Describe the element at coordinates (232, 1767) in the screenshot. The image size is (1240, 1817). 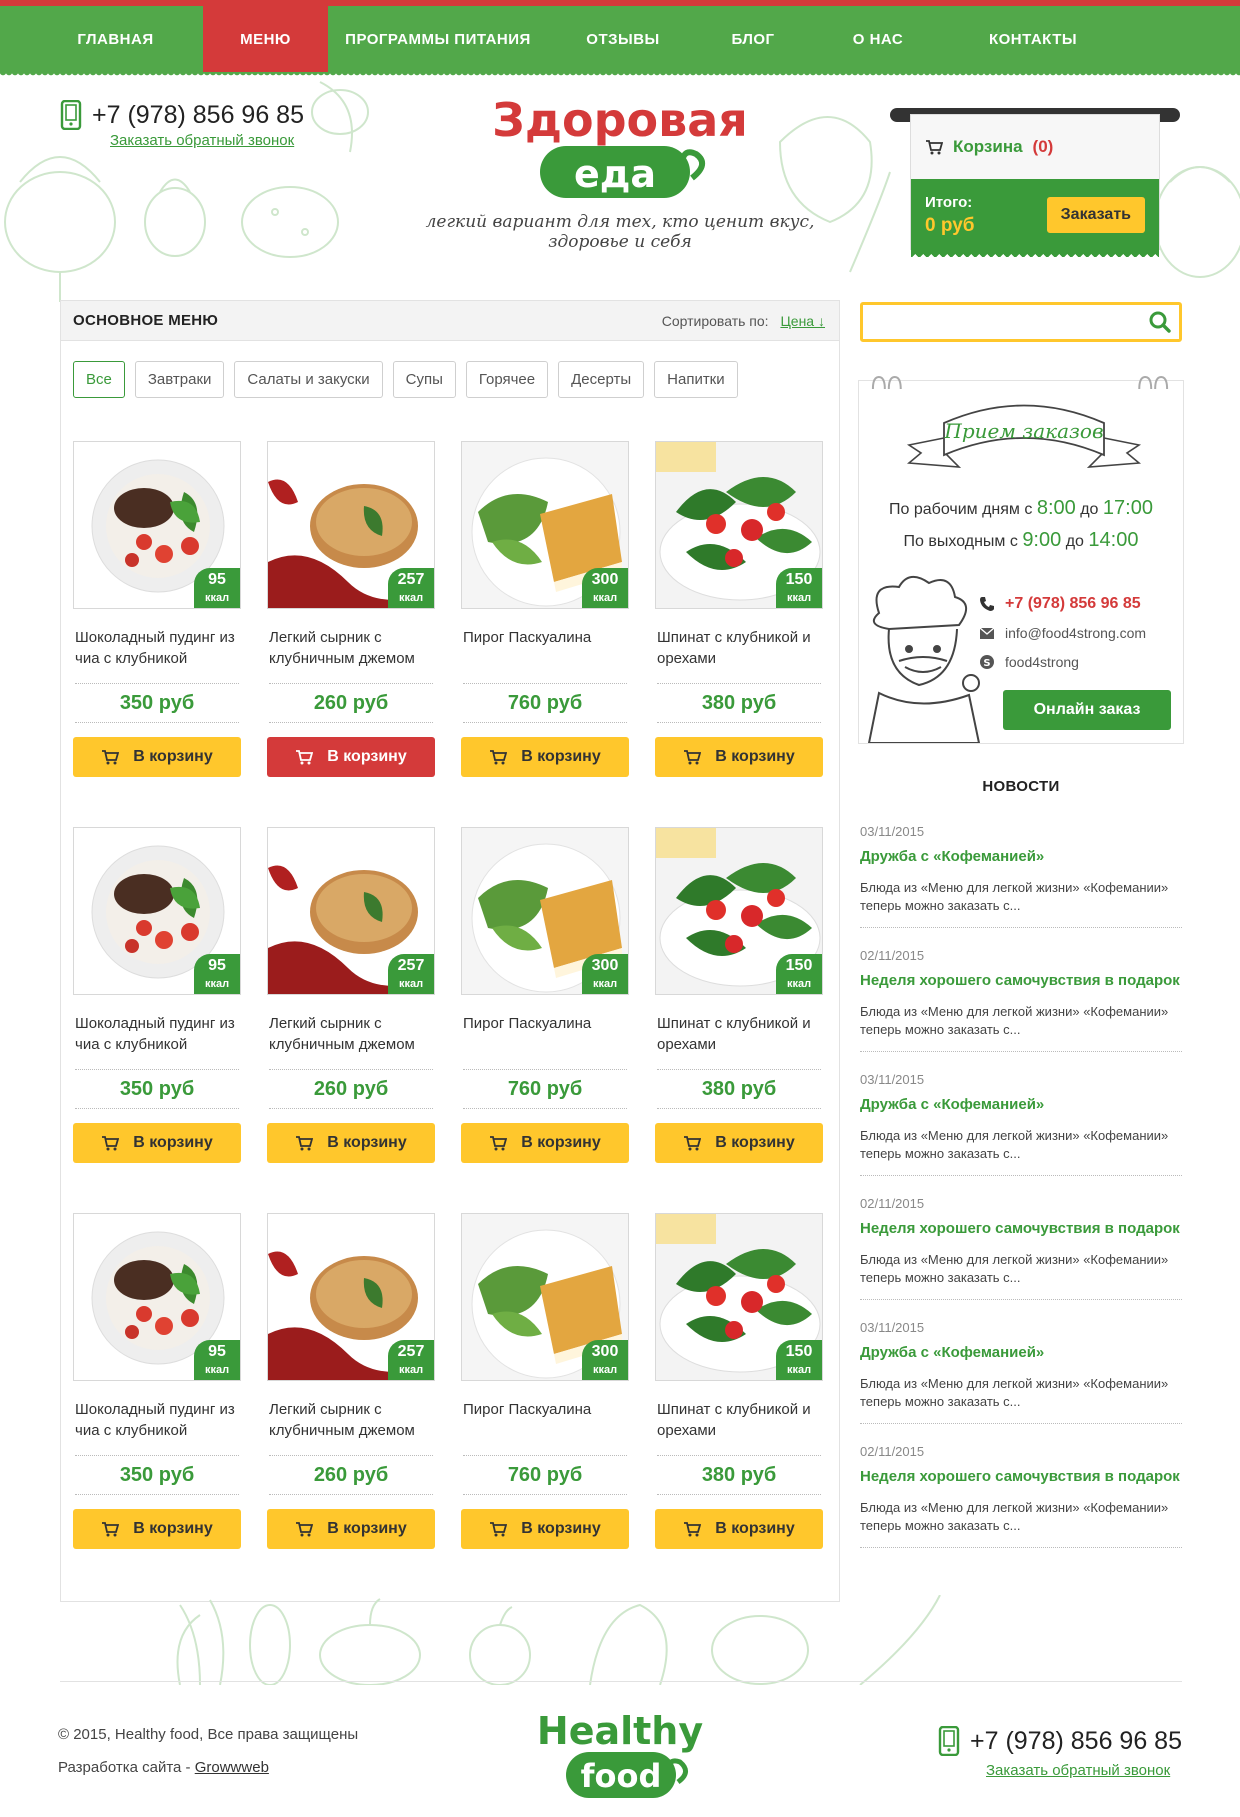
I see `developer-link: Growwweb` at that location.